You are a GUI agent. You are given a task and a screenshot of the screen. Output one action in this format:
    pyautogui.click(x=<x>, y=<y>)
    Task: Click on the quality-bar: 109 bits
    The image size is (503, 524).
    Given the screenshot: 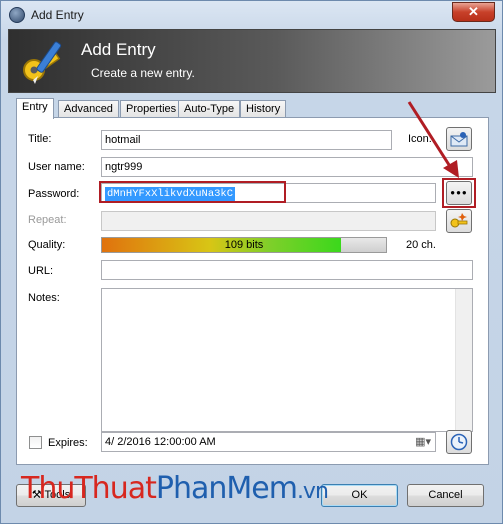 What is the action you would take?
    pyautogui.click(x=244, y=245)
    